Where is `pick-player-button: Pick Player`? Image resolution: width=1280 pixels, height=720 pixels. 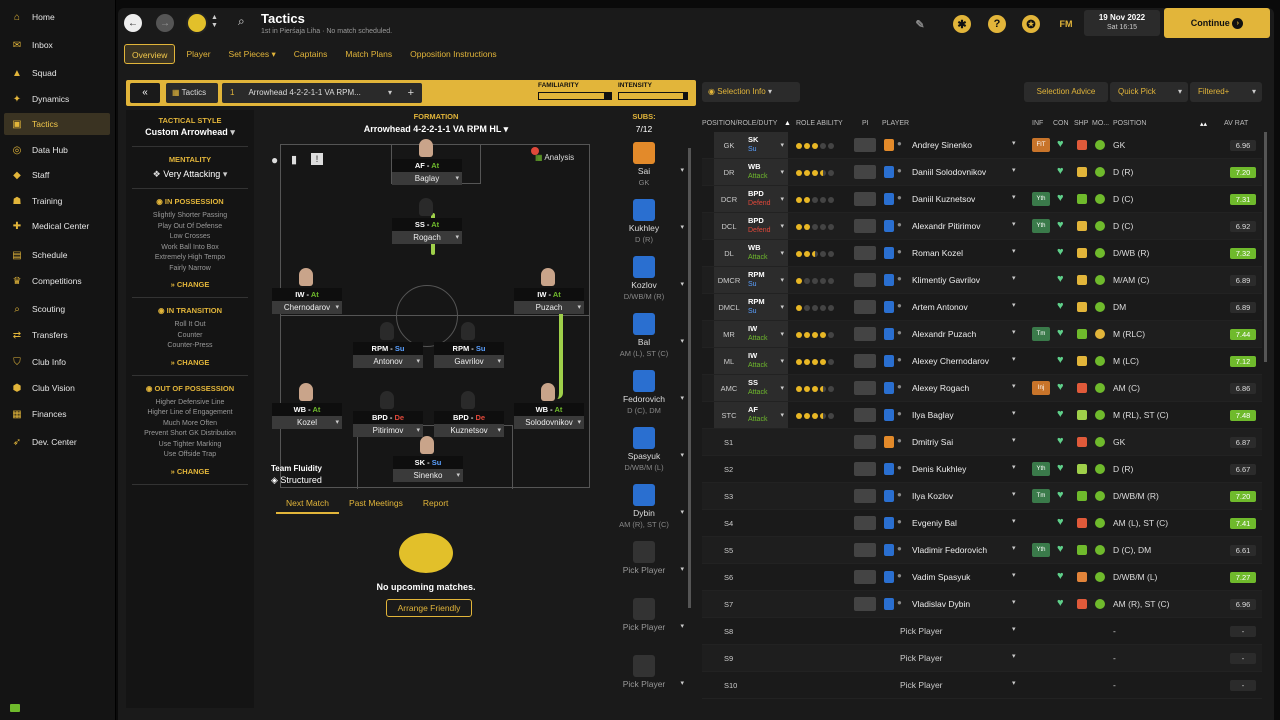
pick-player-button: Pick Player is located at coordinates (921, 631).